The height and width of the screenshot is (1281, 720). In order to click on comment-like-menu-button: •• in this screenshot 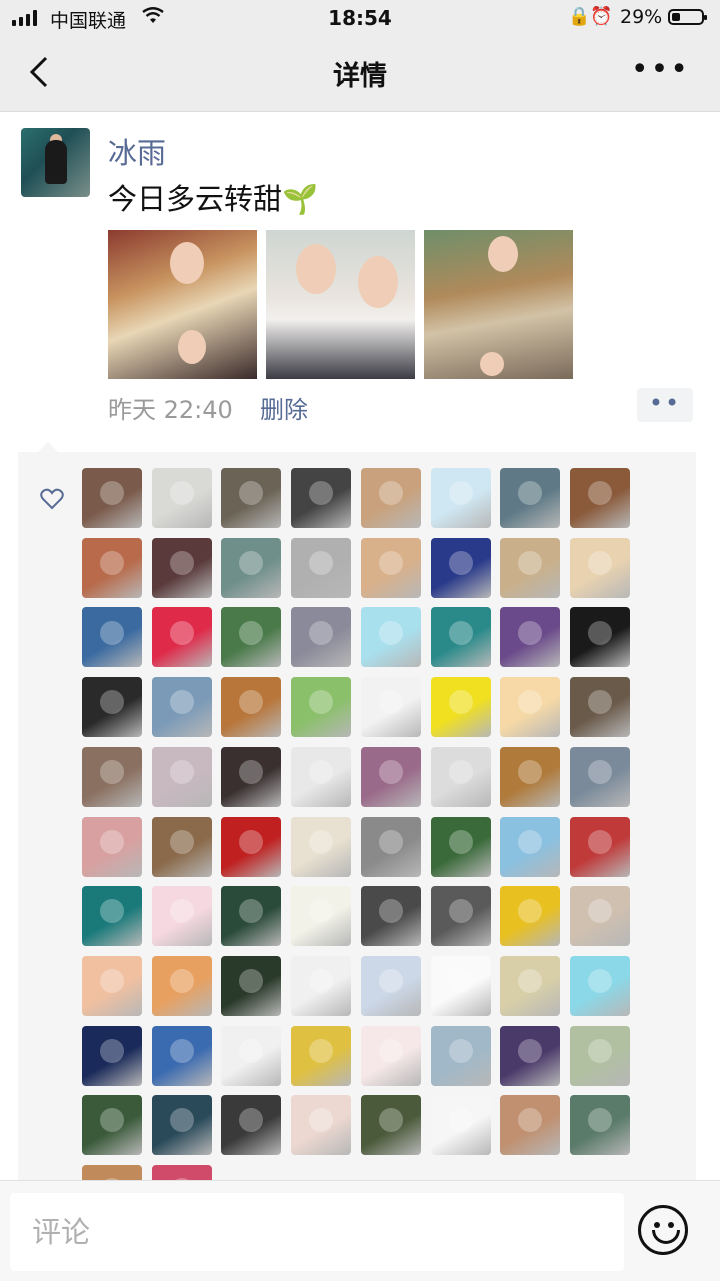, I will do `click(665, 405)`.